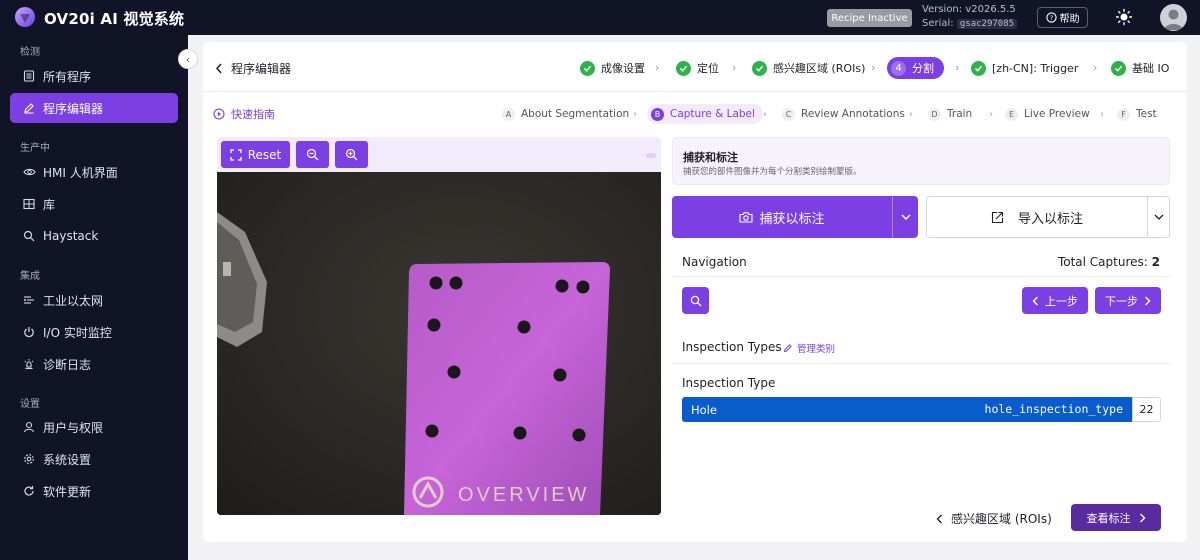  What do you see at coordinates (746, 217) in the screenshot?
I see `camera-icon` at bounding box center [746, 217].